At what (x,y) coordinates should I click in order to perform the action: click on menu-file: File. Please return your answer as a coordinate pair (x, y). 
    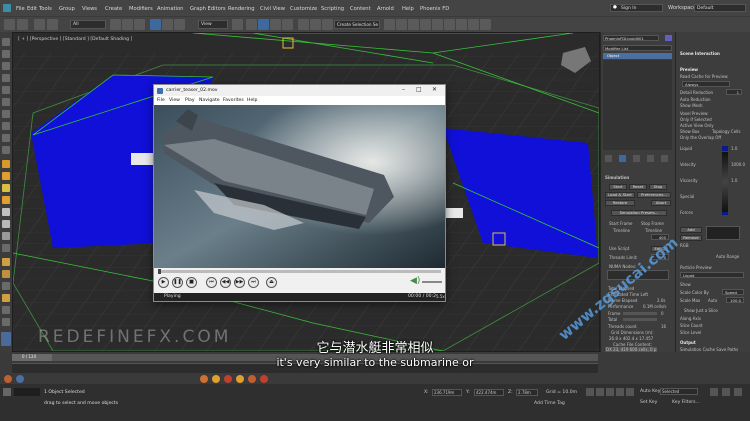
    Looking at the image, I should click on (20, 9).